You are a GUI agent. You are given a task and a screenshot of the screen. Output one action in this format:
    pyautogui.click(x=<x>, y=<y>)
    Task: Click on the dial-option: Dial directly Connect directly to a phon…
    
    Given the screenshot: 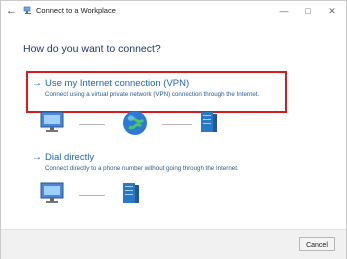 What is the action you would take?
    pyautogui.click(x=142, y=162)
    